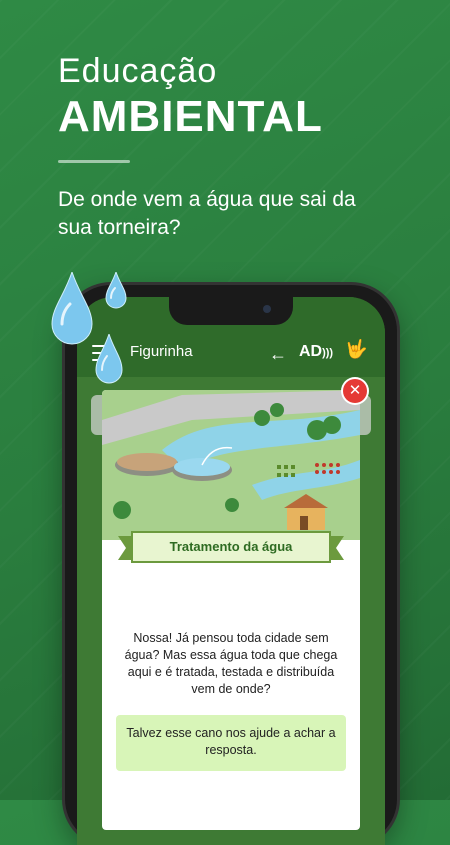 This screenshot has width=450, height=845. Describe the element at coordinates (355, 391) in the screenshot. I see `close-icon: ✕` at that location.